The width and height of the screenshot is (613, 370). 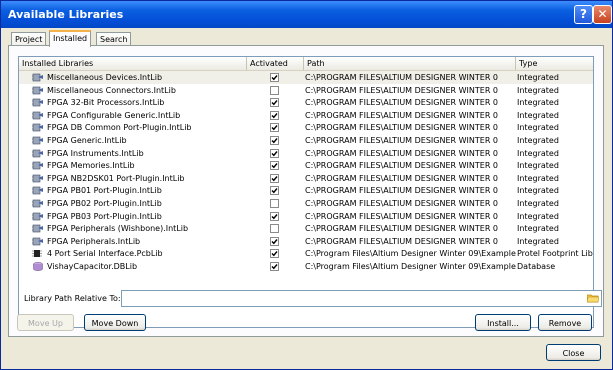 I want to click on help-button: ?, so click(x=583, y=14).